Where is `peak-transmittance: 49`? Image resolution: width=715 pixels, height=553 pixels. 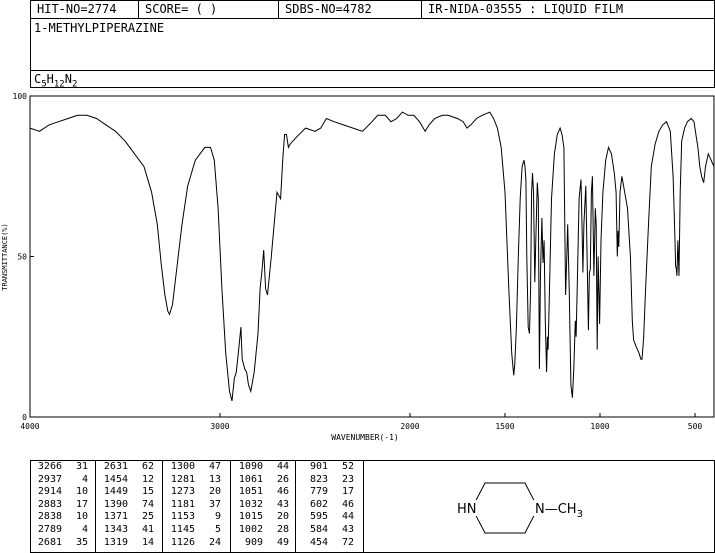 peak-transmittance: 49 is located at coordinates (282, 542).